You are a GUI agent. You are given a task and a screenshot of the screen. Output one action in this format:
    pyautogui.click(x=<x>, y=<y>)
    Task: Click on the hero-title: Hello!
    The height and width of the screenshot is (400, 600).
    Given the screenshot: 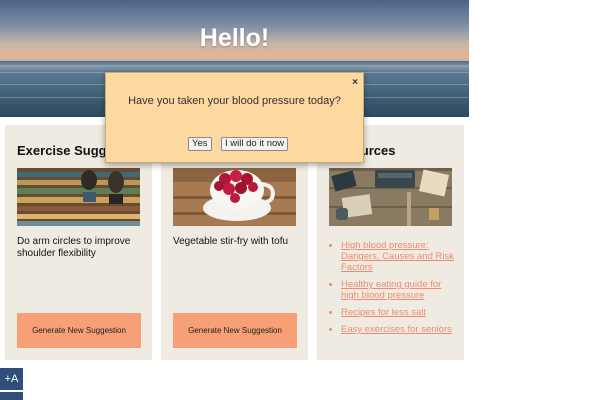 What is the action you would take?
    pyautogui.click(x=234, y=38)
    